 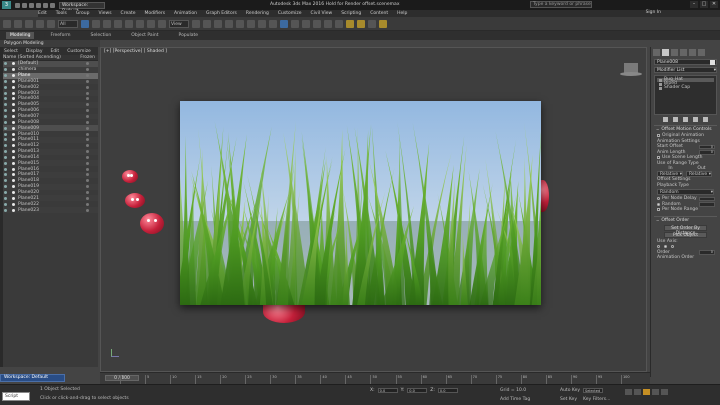 I want to click on modify-tab-icon, so click(x=665, y=52).